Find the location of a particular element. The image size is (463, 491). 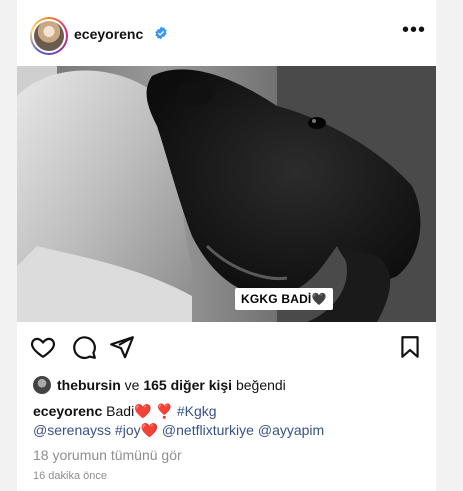

likes-suffix: beğendi is located at coordinates (259, 385).